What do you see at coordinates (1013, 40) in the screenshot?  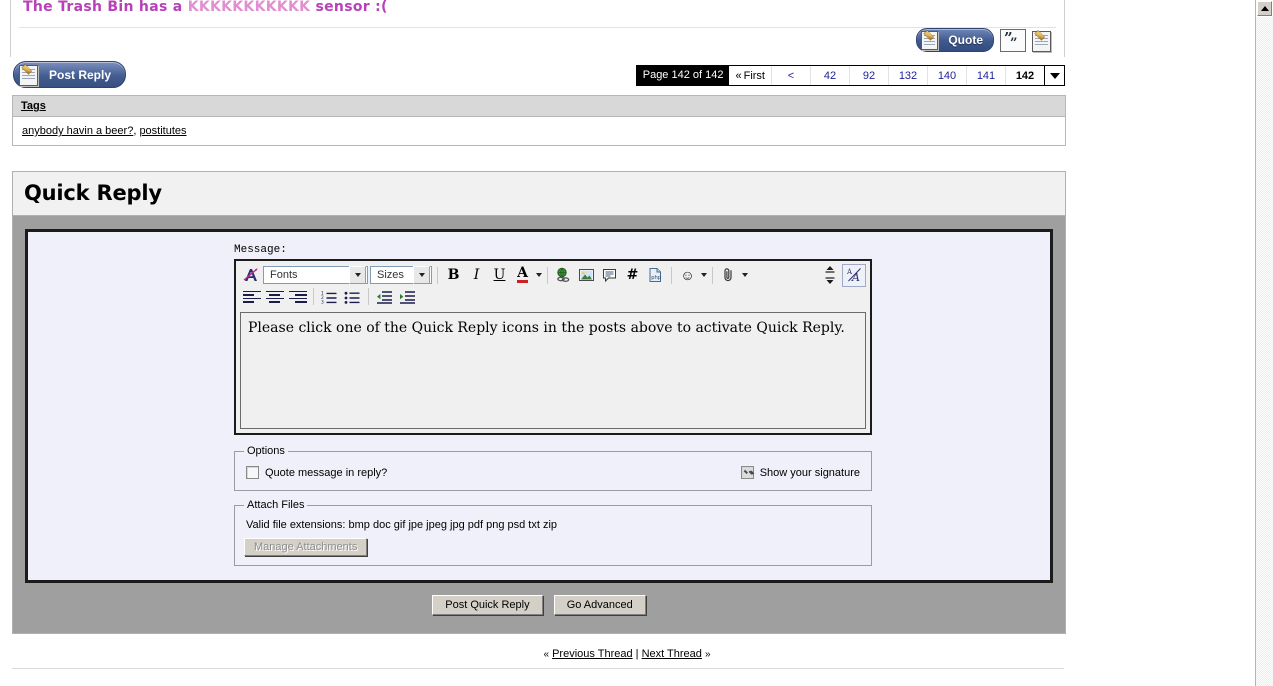 I see `multiquote-icon: ””` at bounding box center [1013, 40].